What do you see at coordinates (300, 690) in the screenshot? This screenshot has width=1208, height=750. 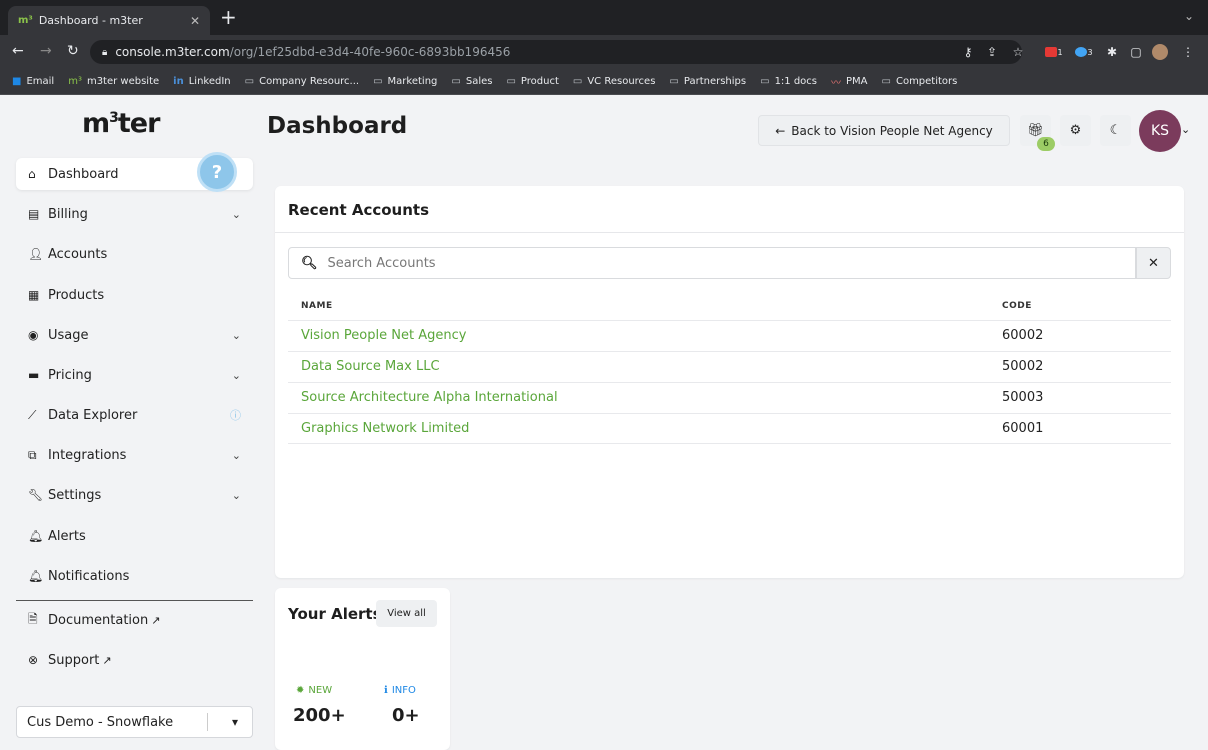 I see `new-badge-icon: ✹` at bounding box center [300, 690].